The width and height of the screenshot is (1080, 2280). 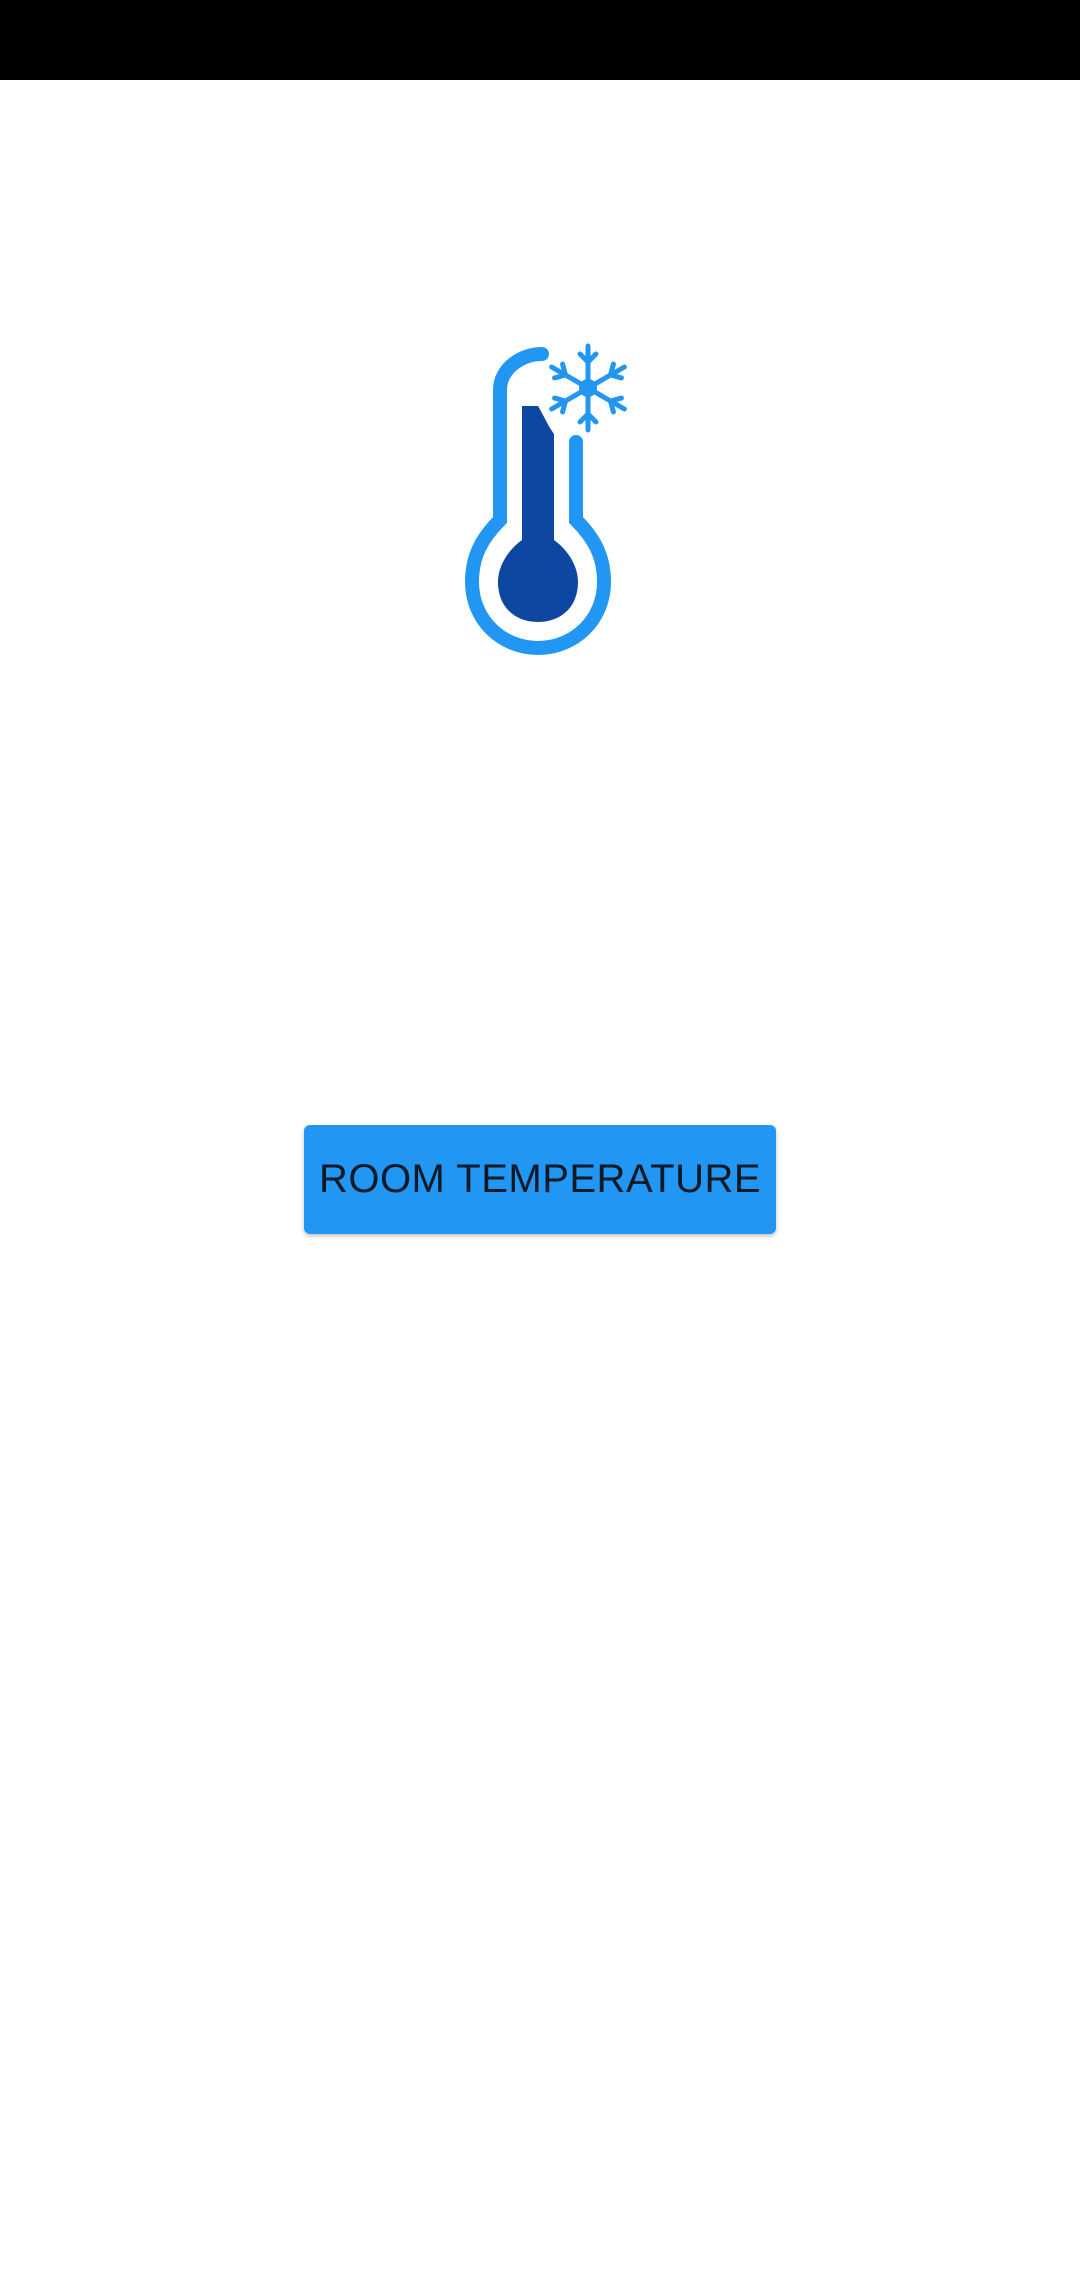 I want to click on room-temperature-button: ROOM TEMPERATURE, so click(x=540, y=1179).